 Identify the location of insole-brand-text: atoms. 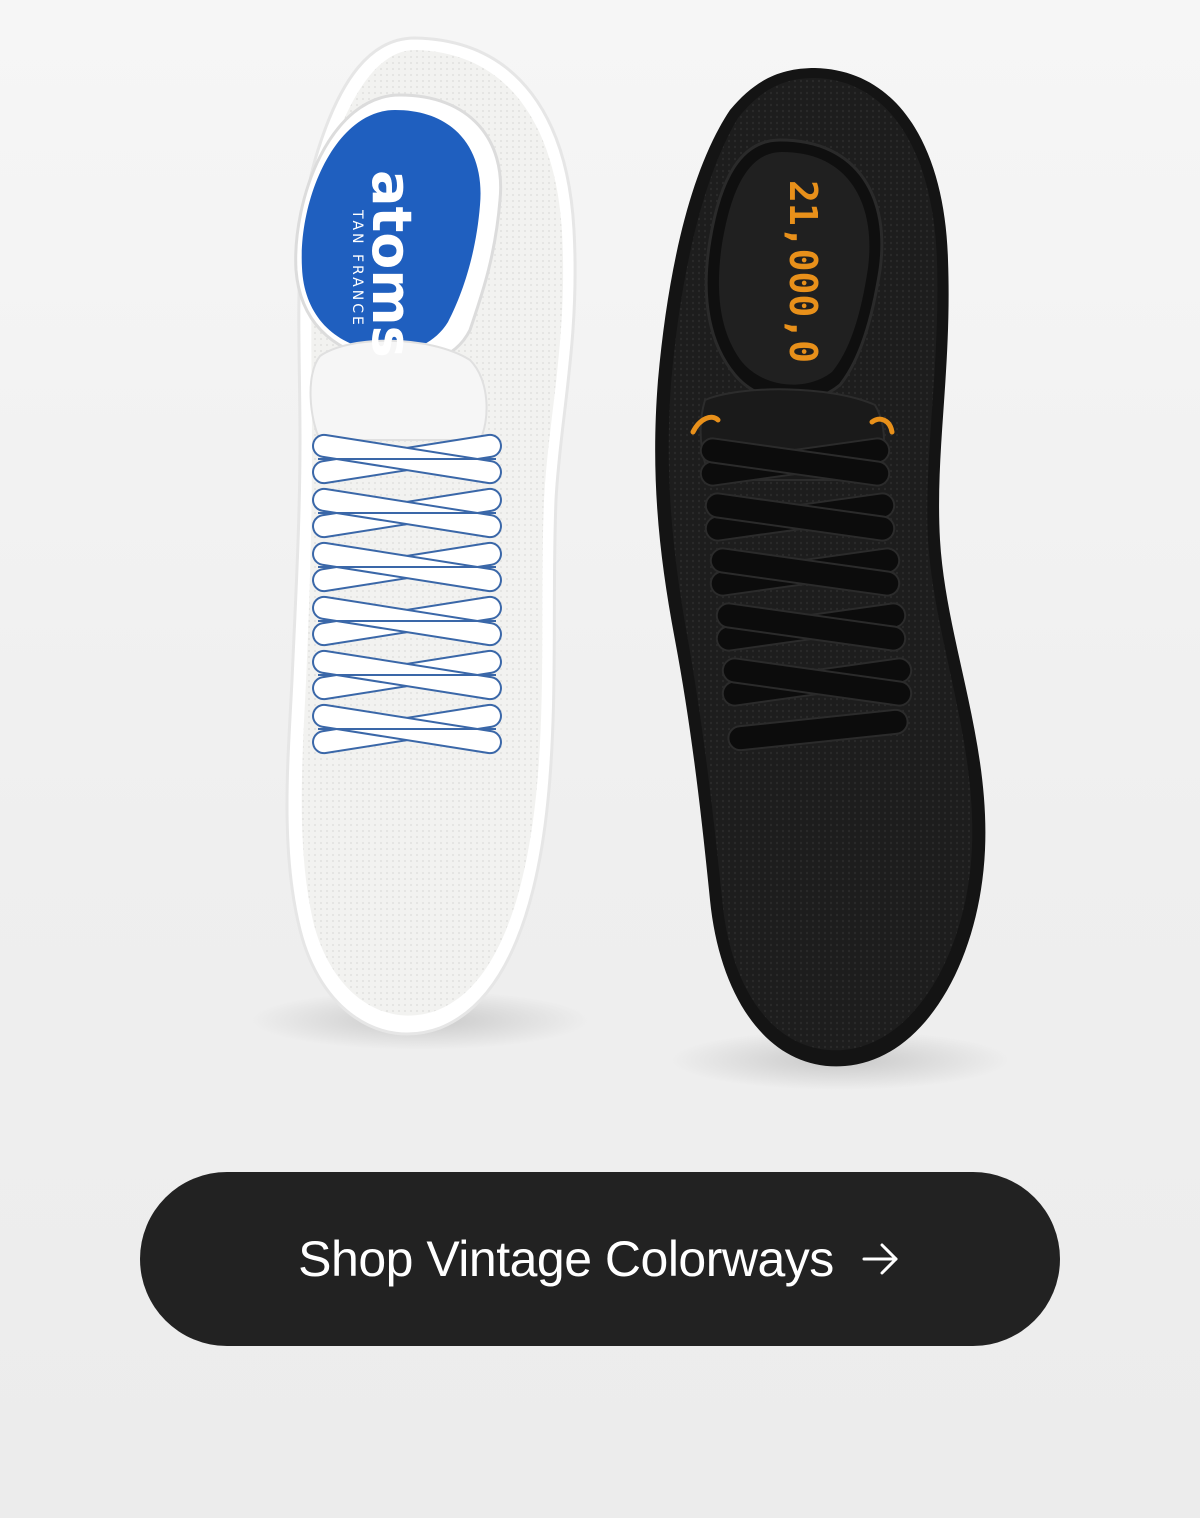
(391, 264).